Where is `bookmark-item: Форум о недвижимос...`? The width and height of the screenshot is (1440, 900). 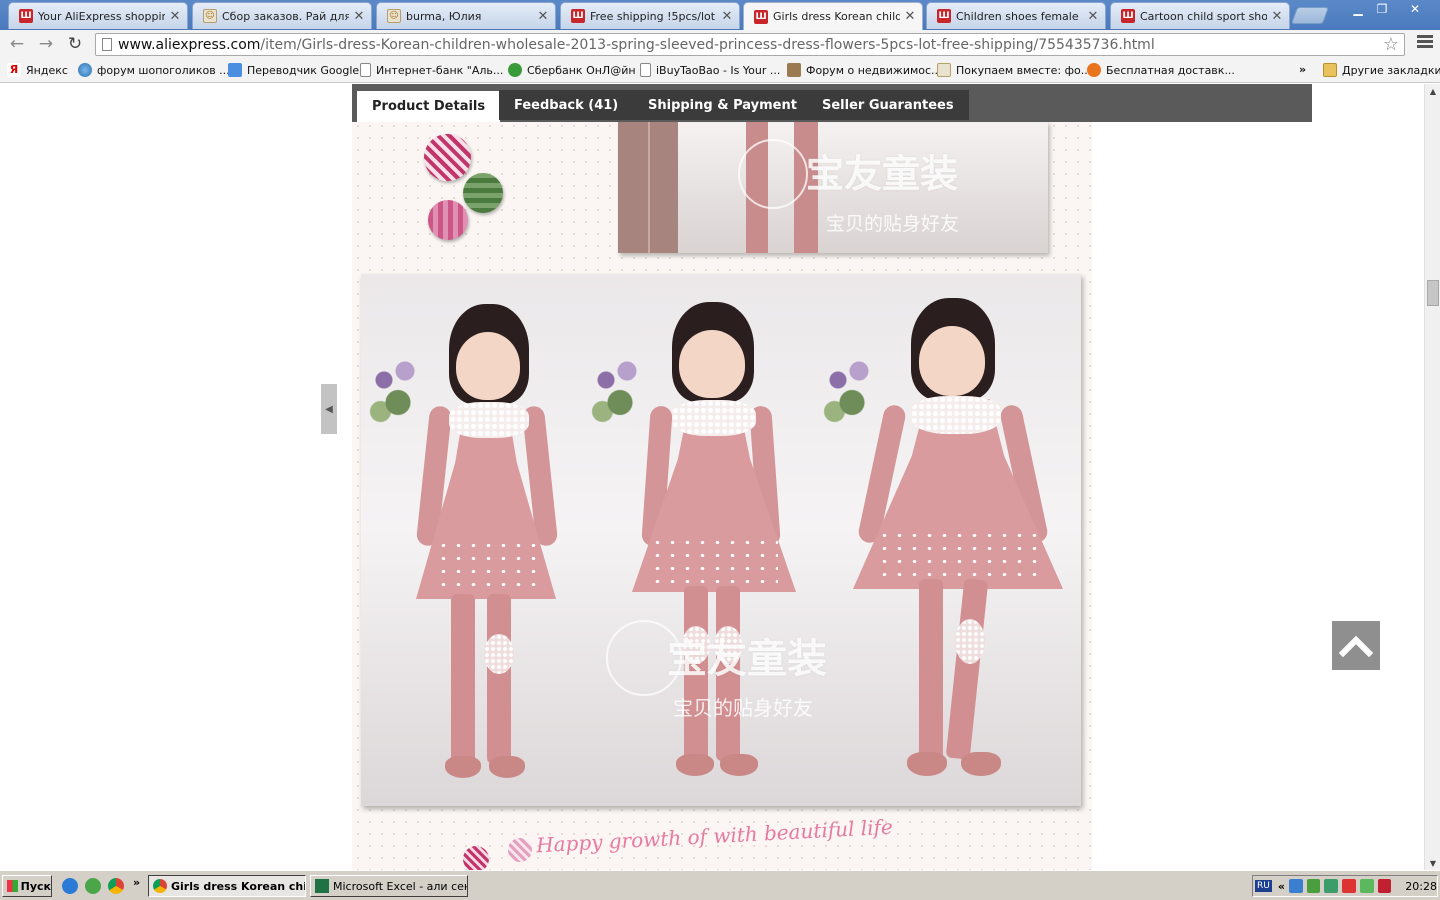
bookmark-item: Форум о недвижимос... is located at coordinates (864, 70).